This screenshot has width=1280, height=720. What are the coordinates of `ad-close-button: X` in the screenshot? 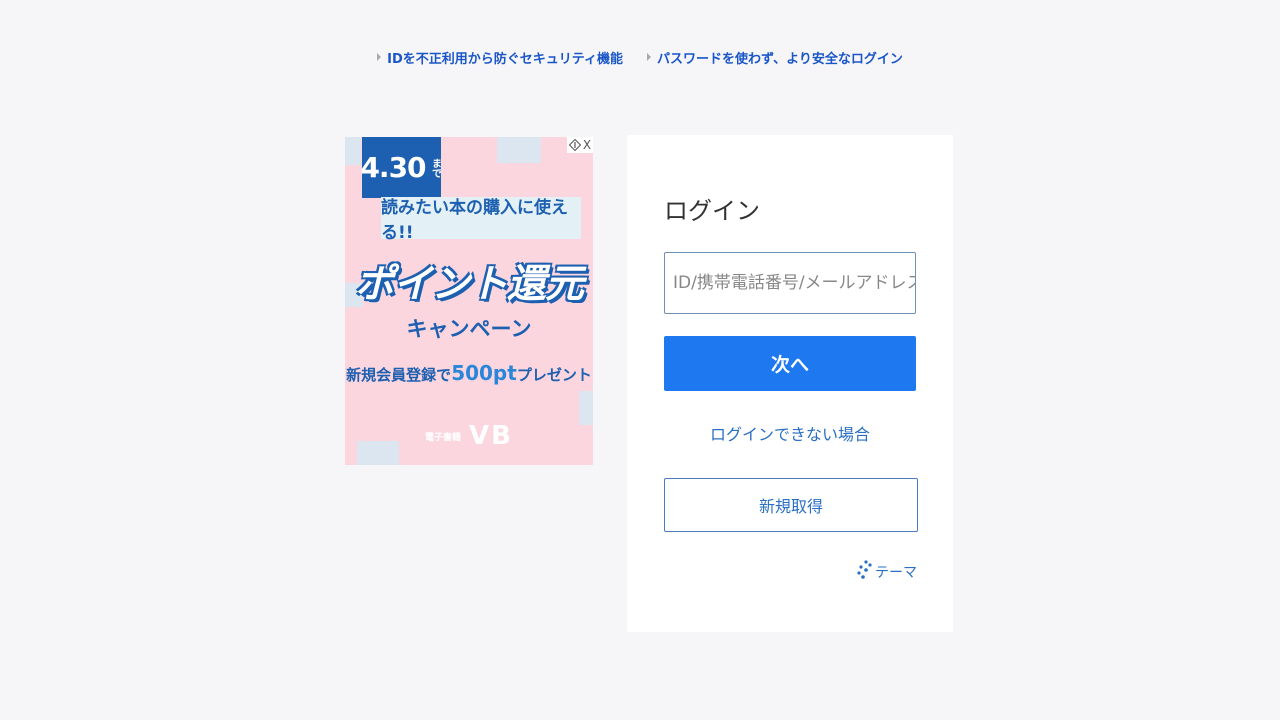 It's located at (580, 145).